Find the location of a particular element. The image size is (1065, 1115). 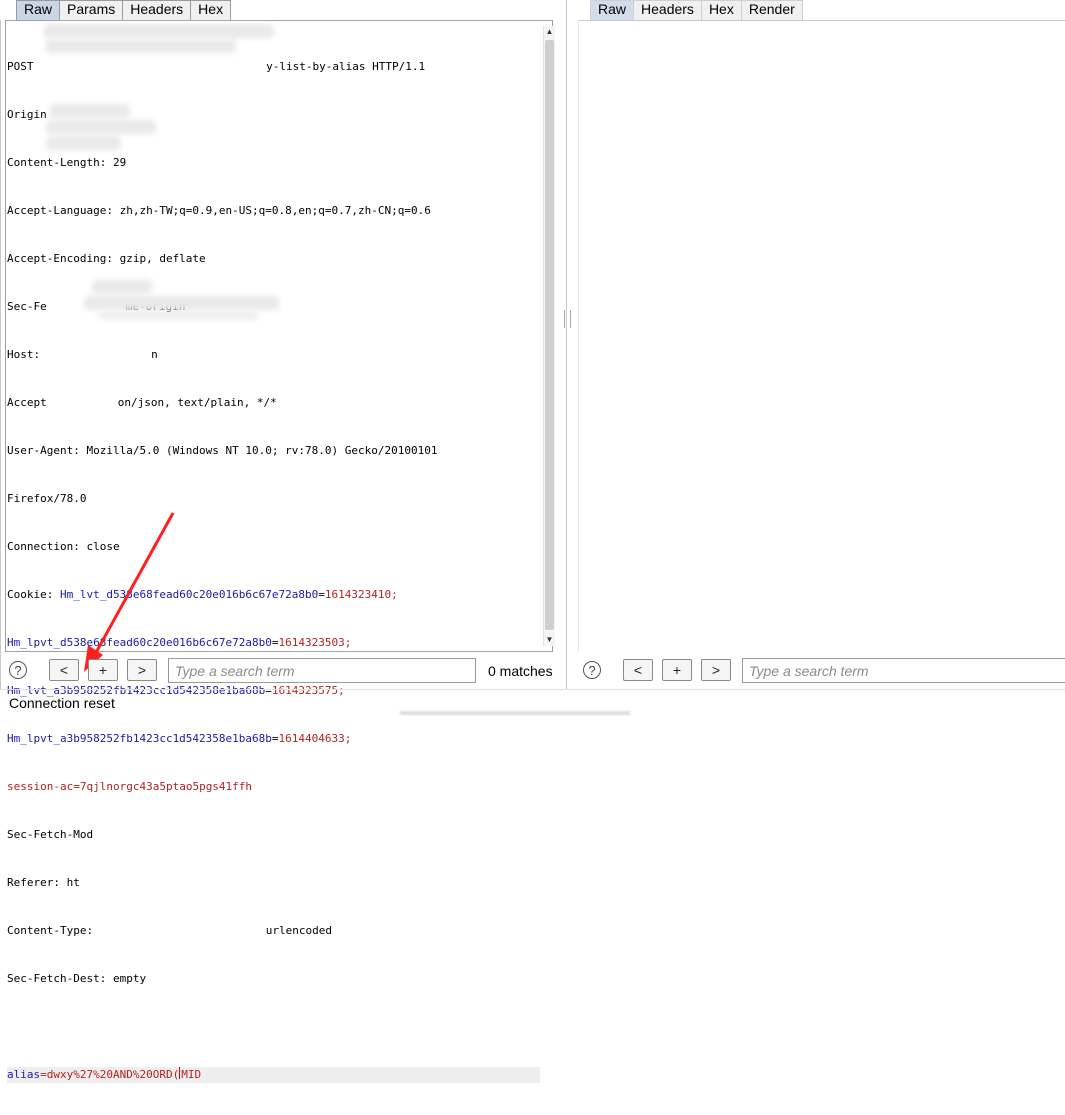

tab-raw: Raw is located at coordinates (612, 10).